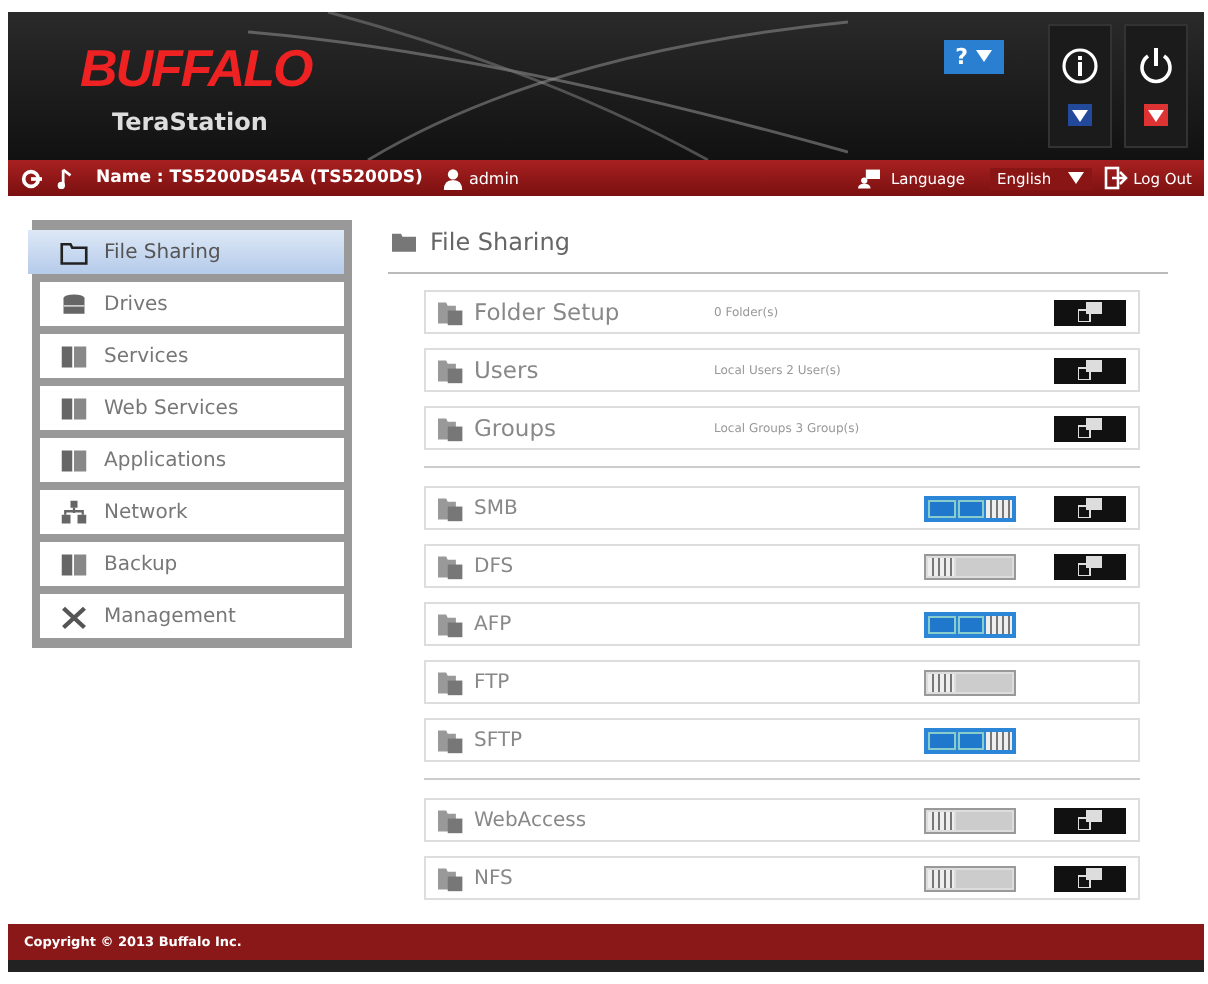 This screenshot has width=1208, height=984. What do you see at coordinates (192, 460) in the screenshot?
I see `sidebar-item: Applications` at bounding box center [192, 460].